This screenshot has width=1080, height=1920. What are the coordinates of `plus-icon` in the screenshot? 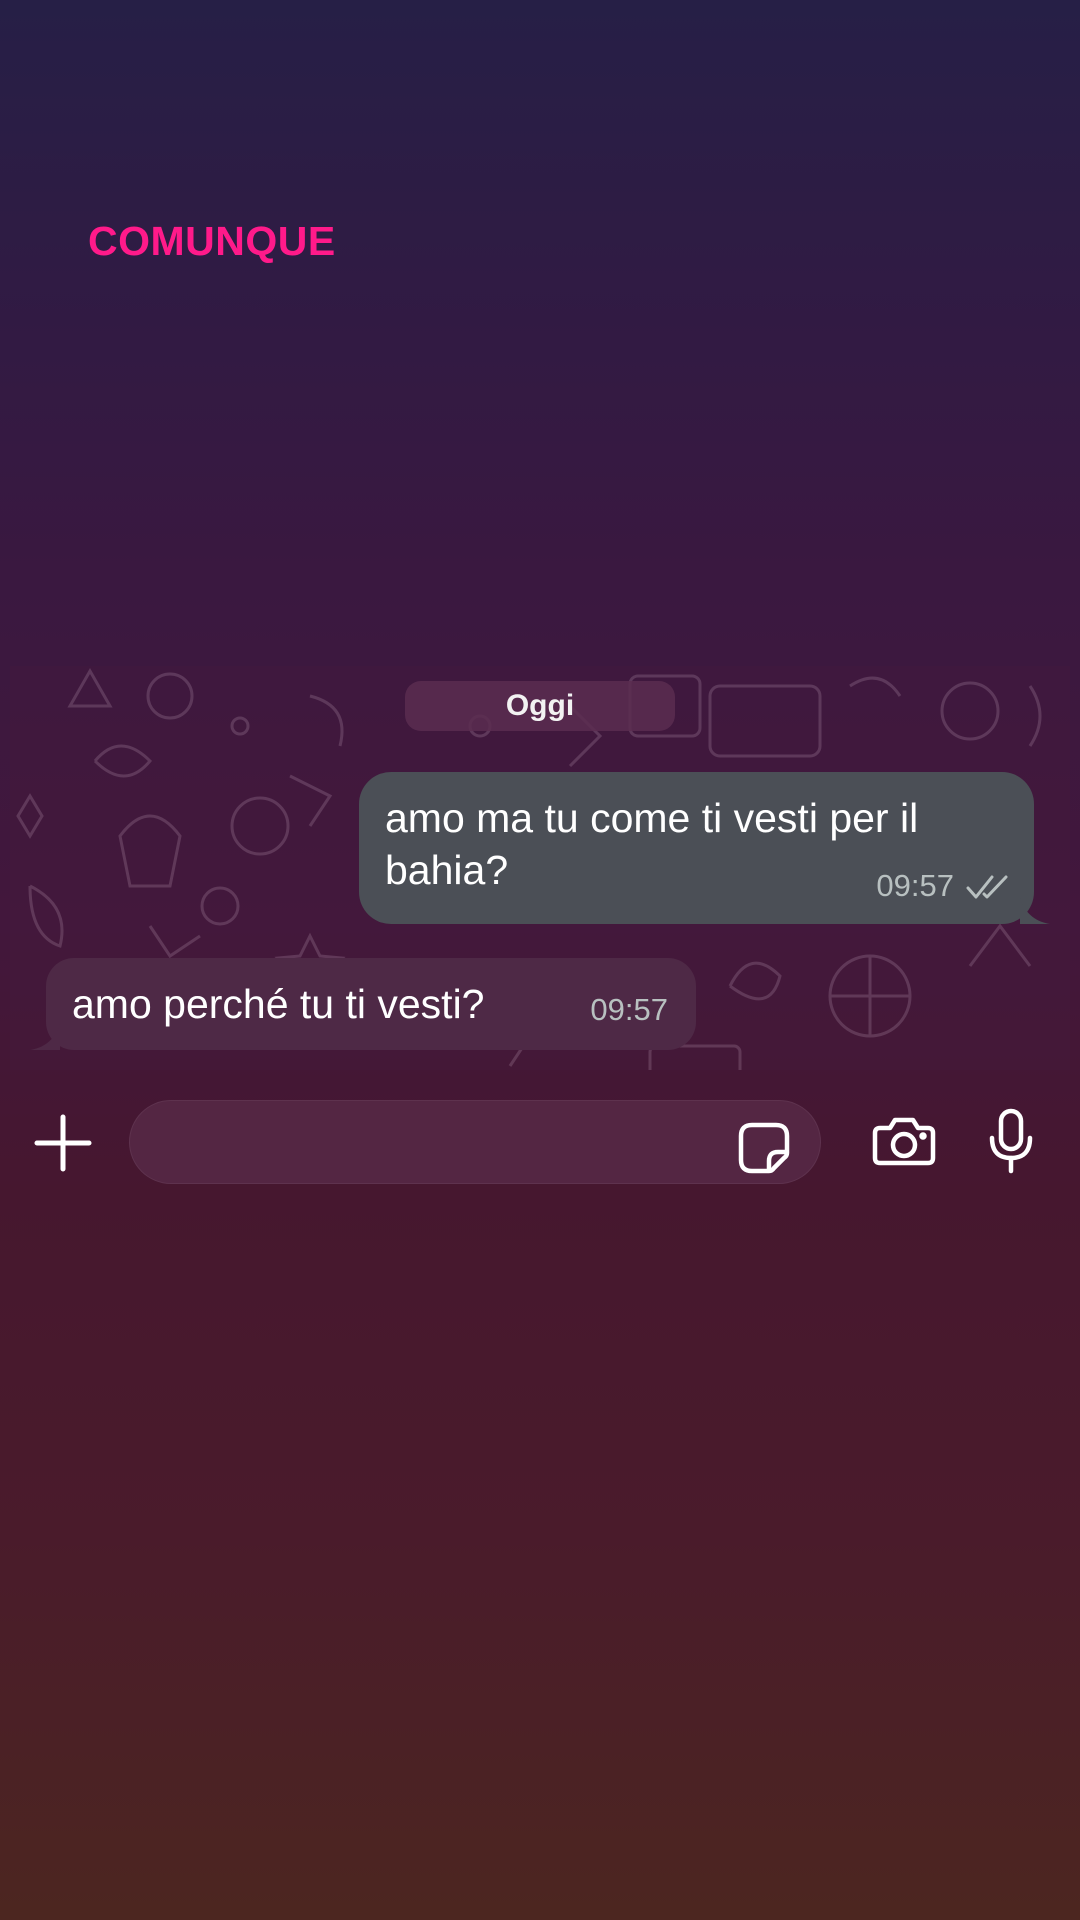 It's located at (63, 1143).